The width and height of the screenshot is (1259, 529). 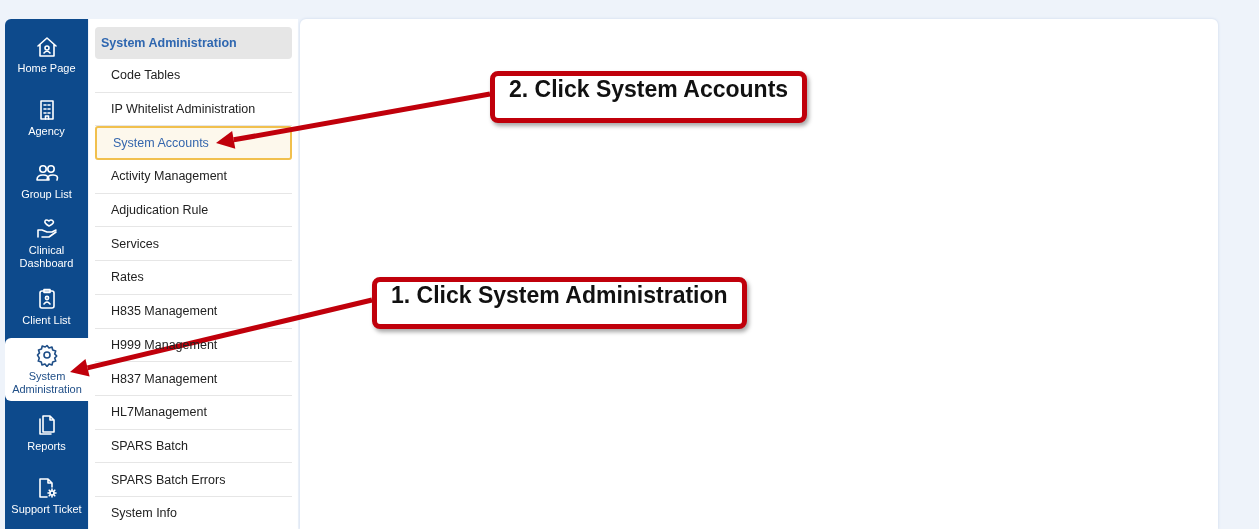 What do you see at coordinates (46, 229) in the screenshot?
I see `hand-heart-icon` at bounding box center [46, 229].